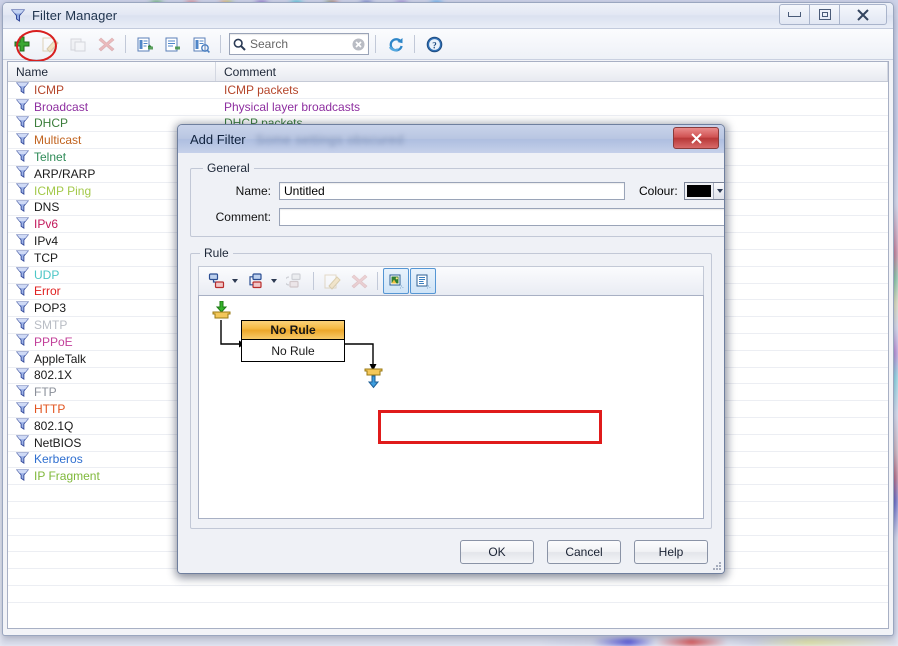 Image resolution: width=898 pixels, height=646 pixels. What do you see at coordinates (552, 71) in the screenshot?
I see `column-header-comment: Comment` at bounding box center [552, 71].